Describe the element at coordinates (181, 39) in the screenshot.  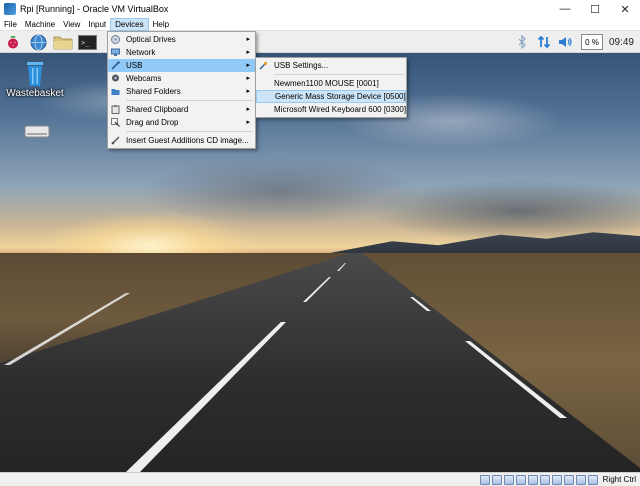
I see `menu-item-optical-drives: Optical Drives ▸` at that location.